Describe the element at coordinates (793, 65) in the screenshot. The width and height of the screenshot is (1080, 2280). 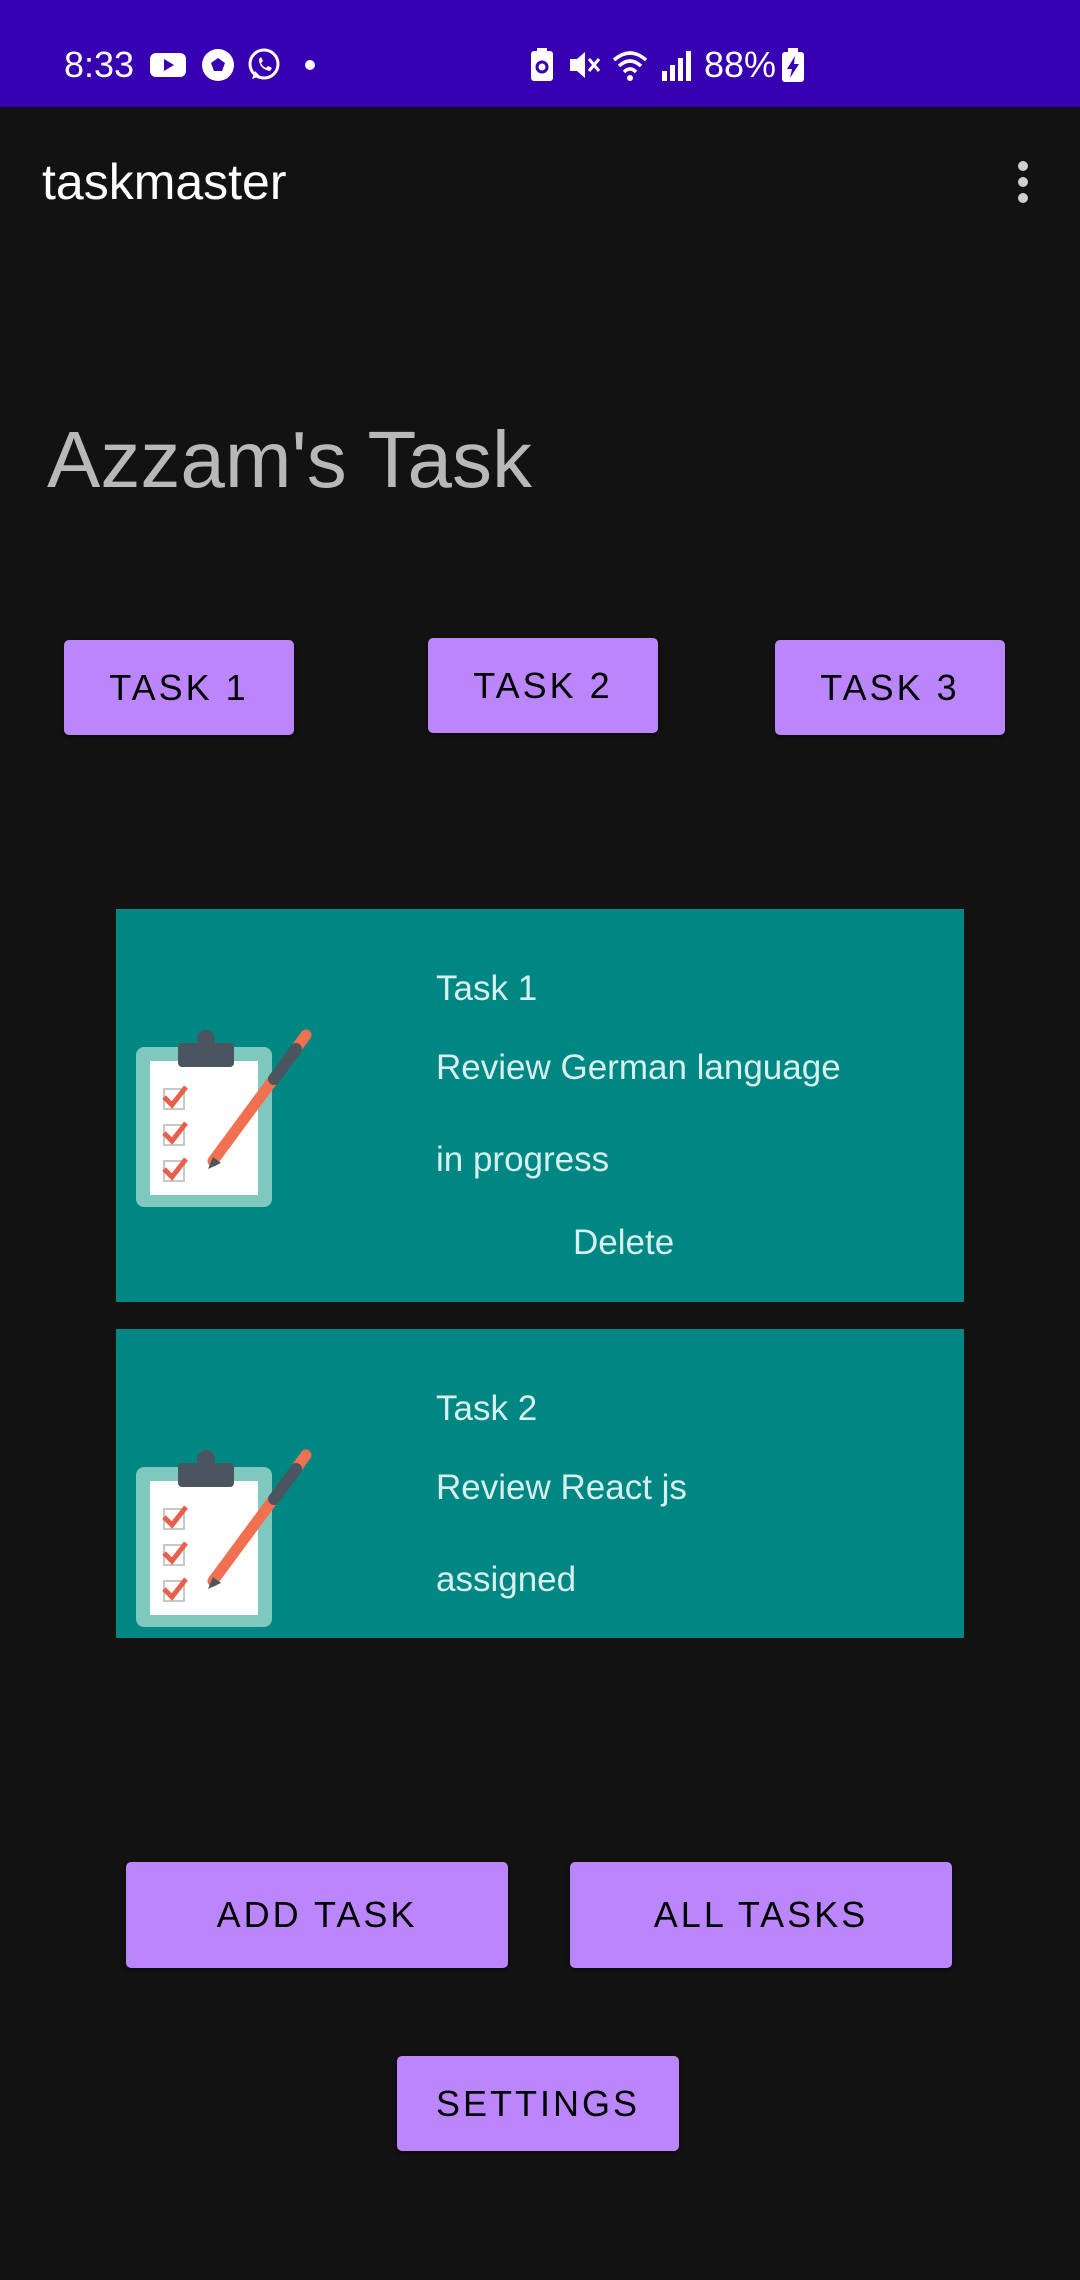
I see `battery-charging-icon` at that location.